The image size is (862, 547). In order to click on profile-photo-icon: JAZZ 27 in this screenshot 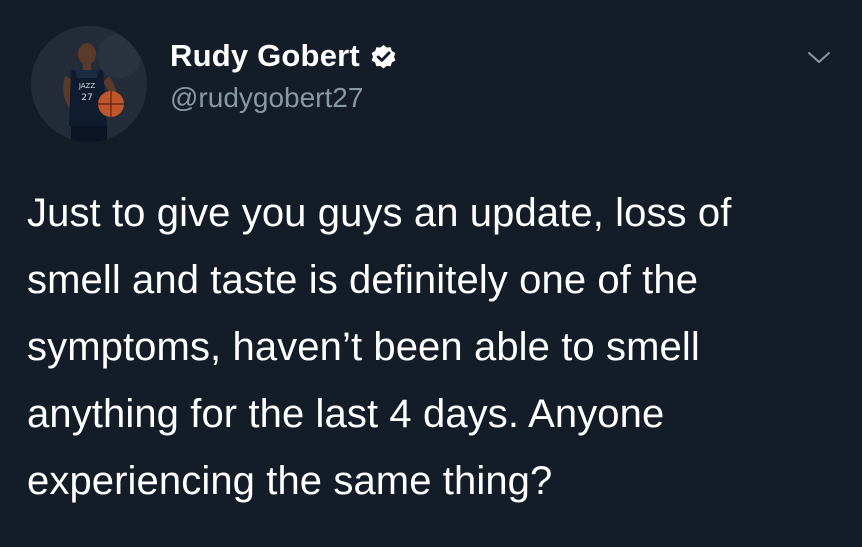, I will do `click(89, 84)`.